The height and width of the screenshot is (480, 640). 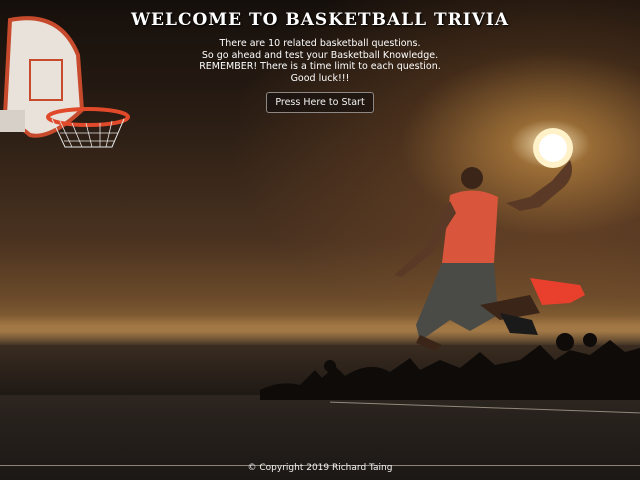 What do you see at coordinates (320, 78) in the screenshot?
I see `intro-line-4: Good luck!!!` at bounding box center [320, 78].